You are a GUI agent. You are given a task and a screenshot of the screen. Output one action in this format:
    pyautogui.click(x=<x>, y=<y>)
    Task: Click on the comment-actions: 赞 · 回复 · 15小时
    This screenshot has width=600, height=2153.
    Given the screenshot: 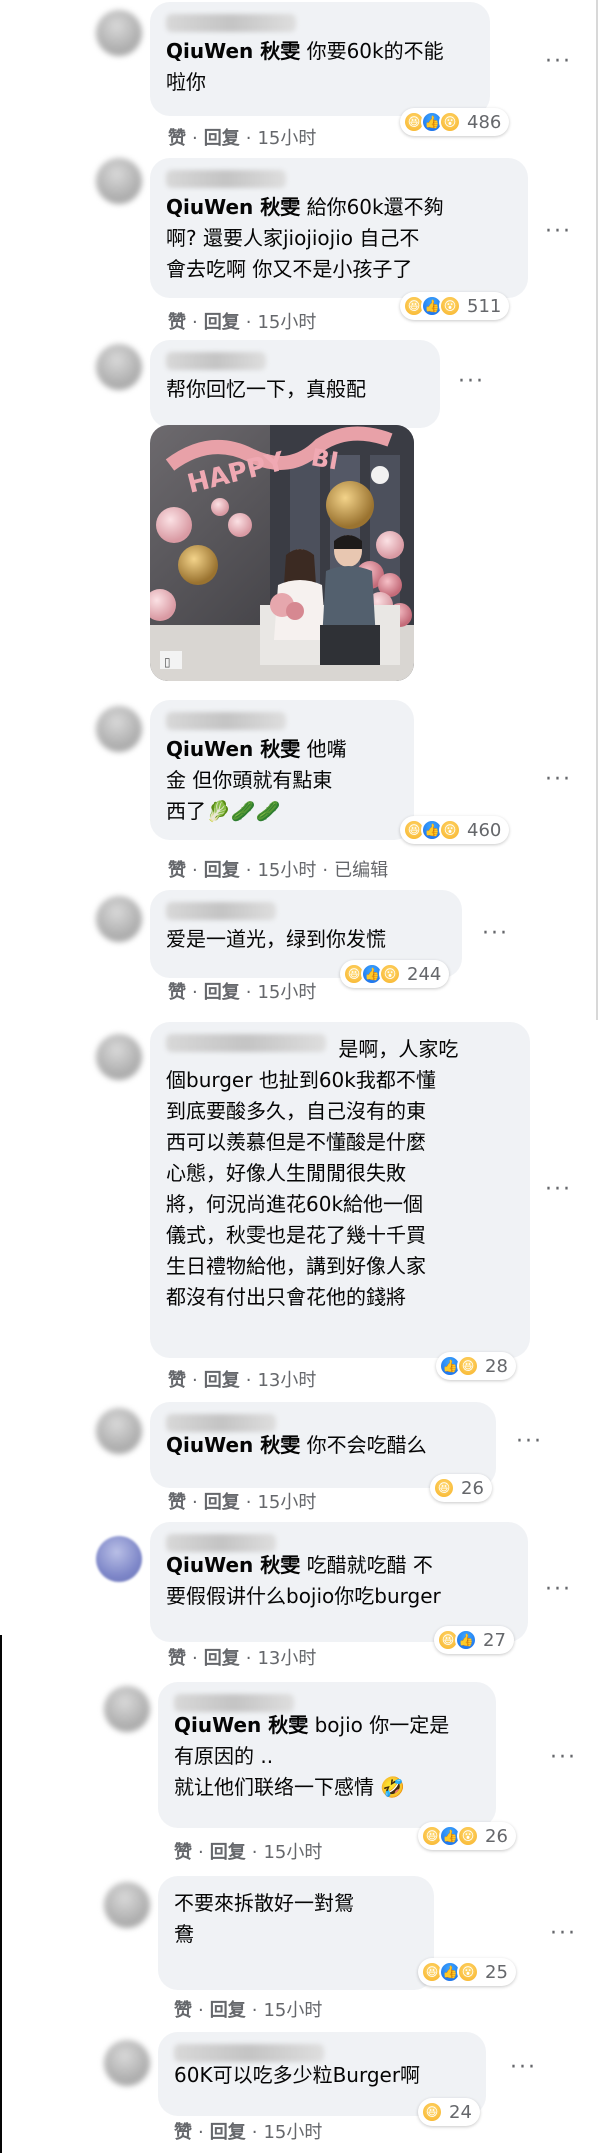 What is the action you would take?
    pyautogui.click(x=242, y=992)
    